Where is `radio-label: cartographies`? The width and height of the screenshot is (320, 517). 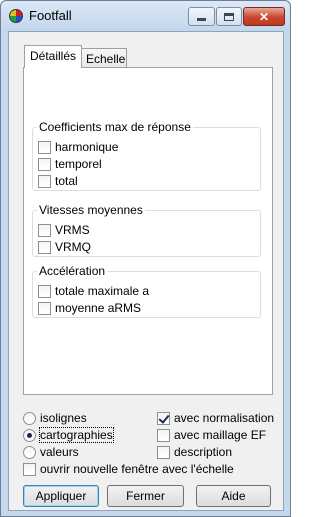
radio-label: cartographies is located at coordinates (76, 435).